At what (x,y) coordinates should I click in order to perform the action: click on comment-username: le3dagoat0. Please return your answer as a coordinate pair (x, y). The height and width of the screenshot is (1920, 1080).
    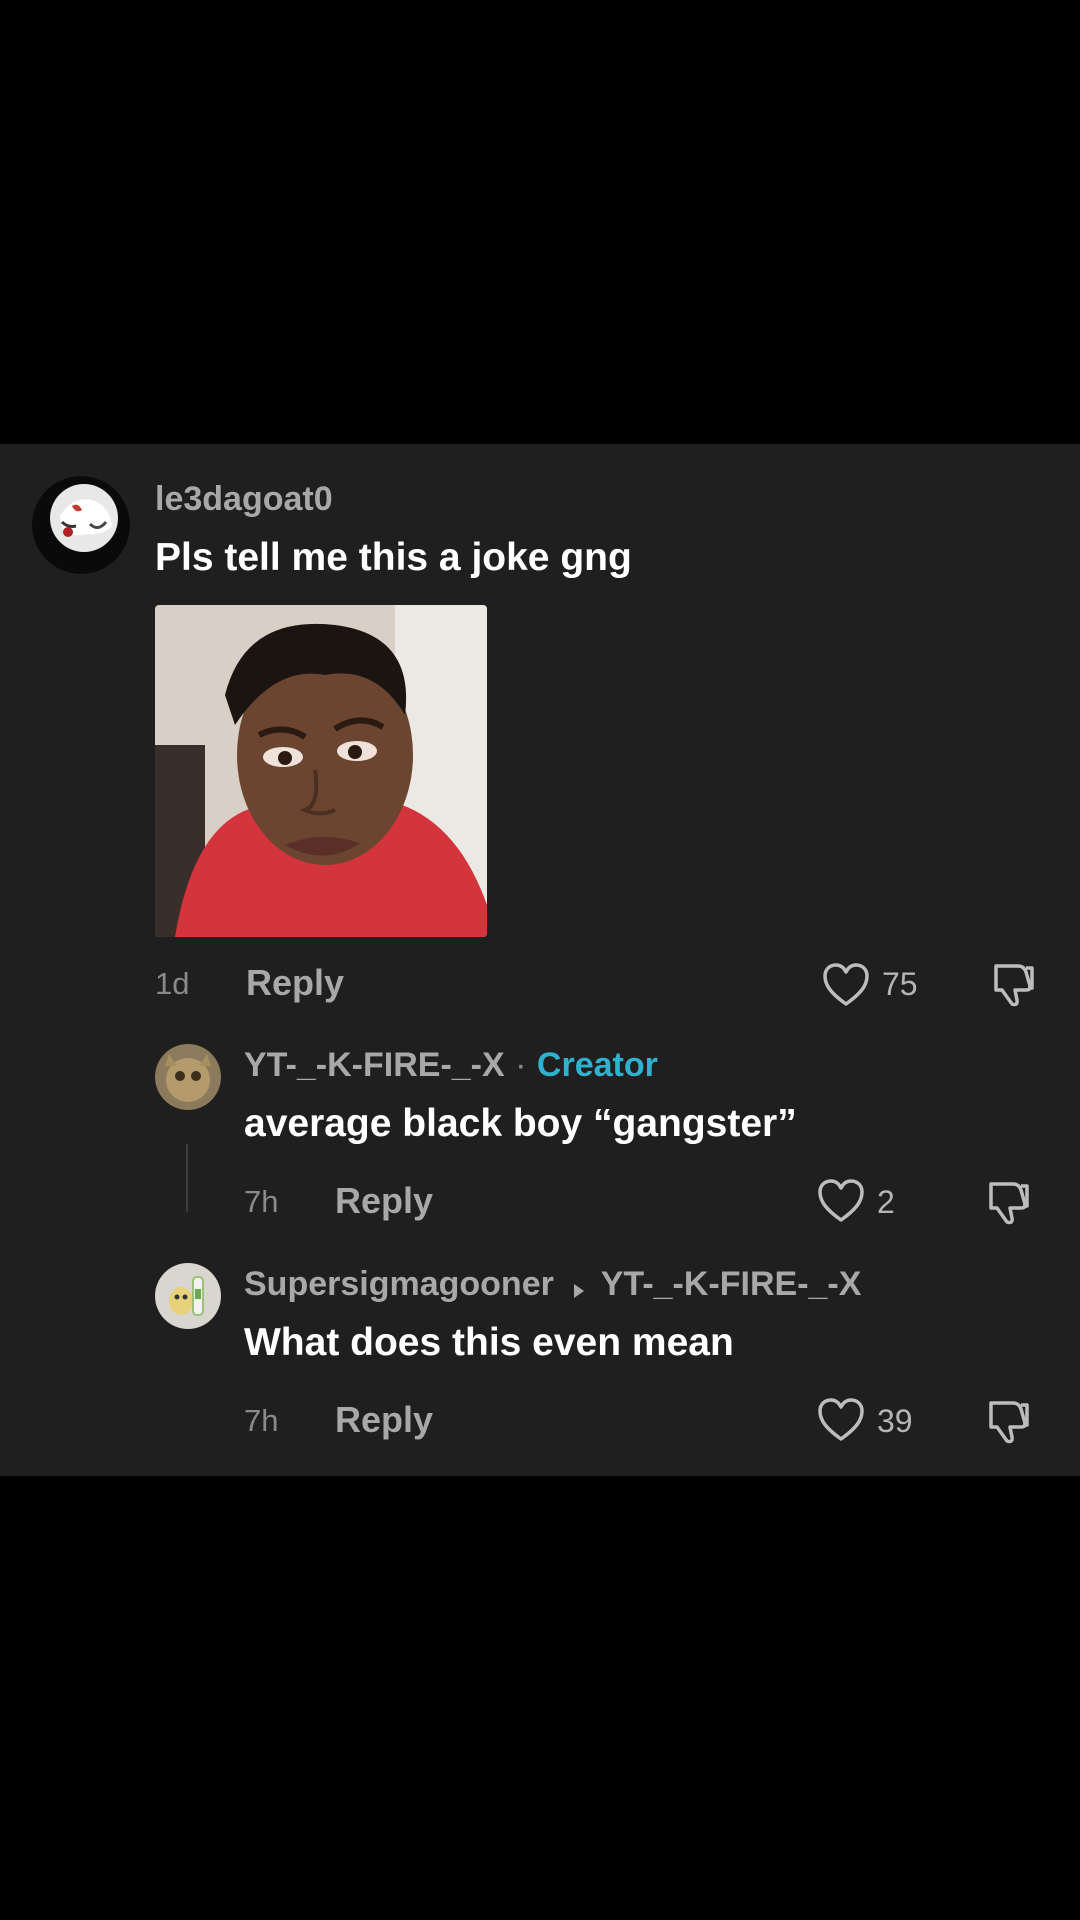
    Looking at the image, I should click on (244, 499).